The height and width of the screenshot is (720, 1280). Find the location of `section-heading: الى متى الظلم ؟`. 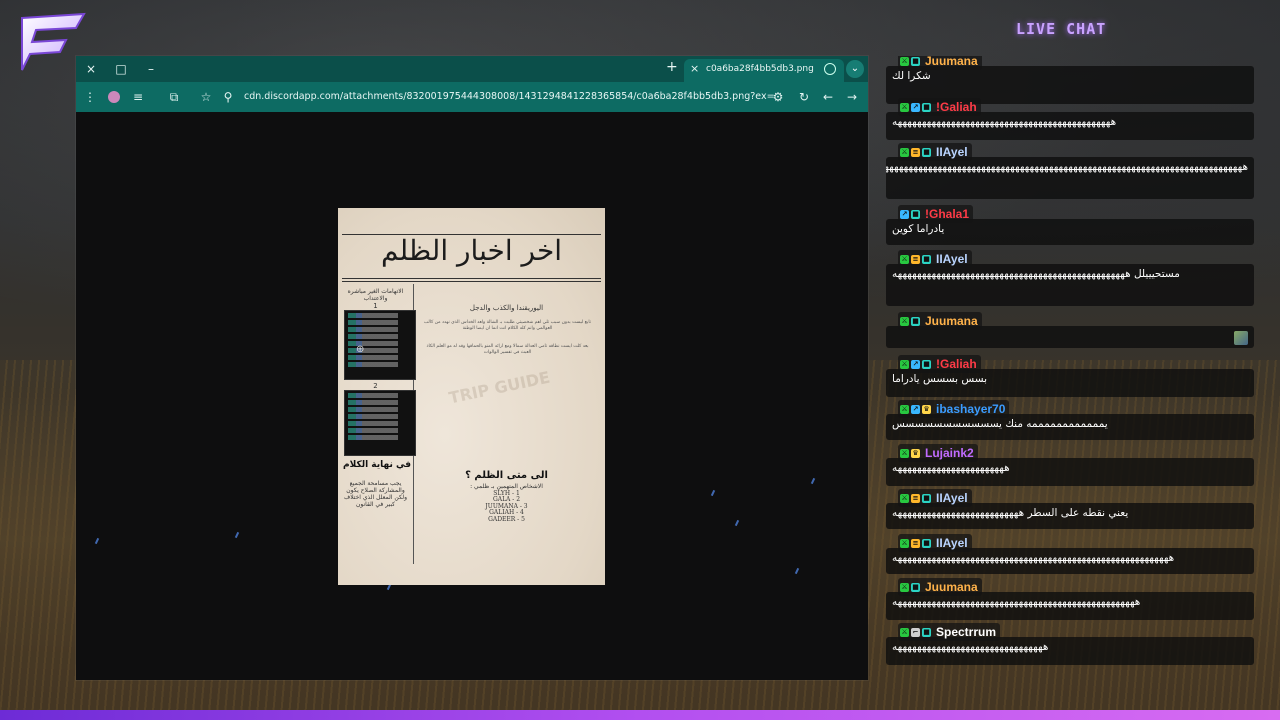

section-heading: الى متى الظلم ؟ is located at coordinates (506, 475).